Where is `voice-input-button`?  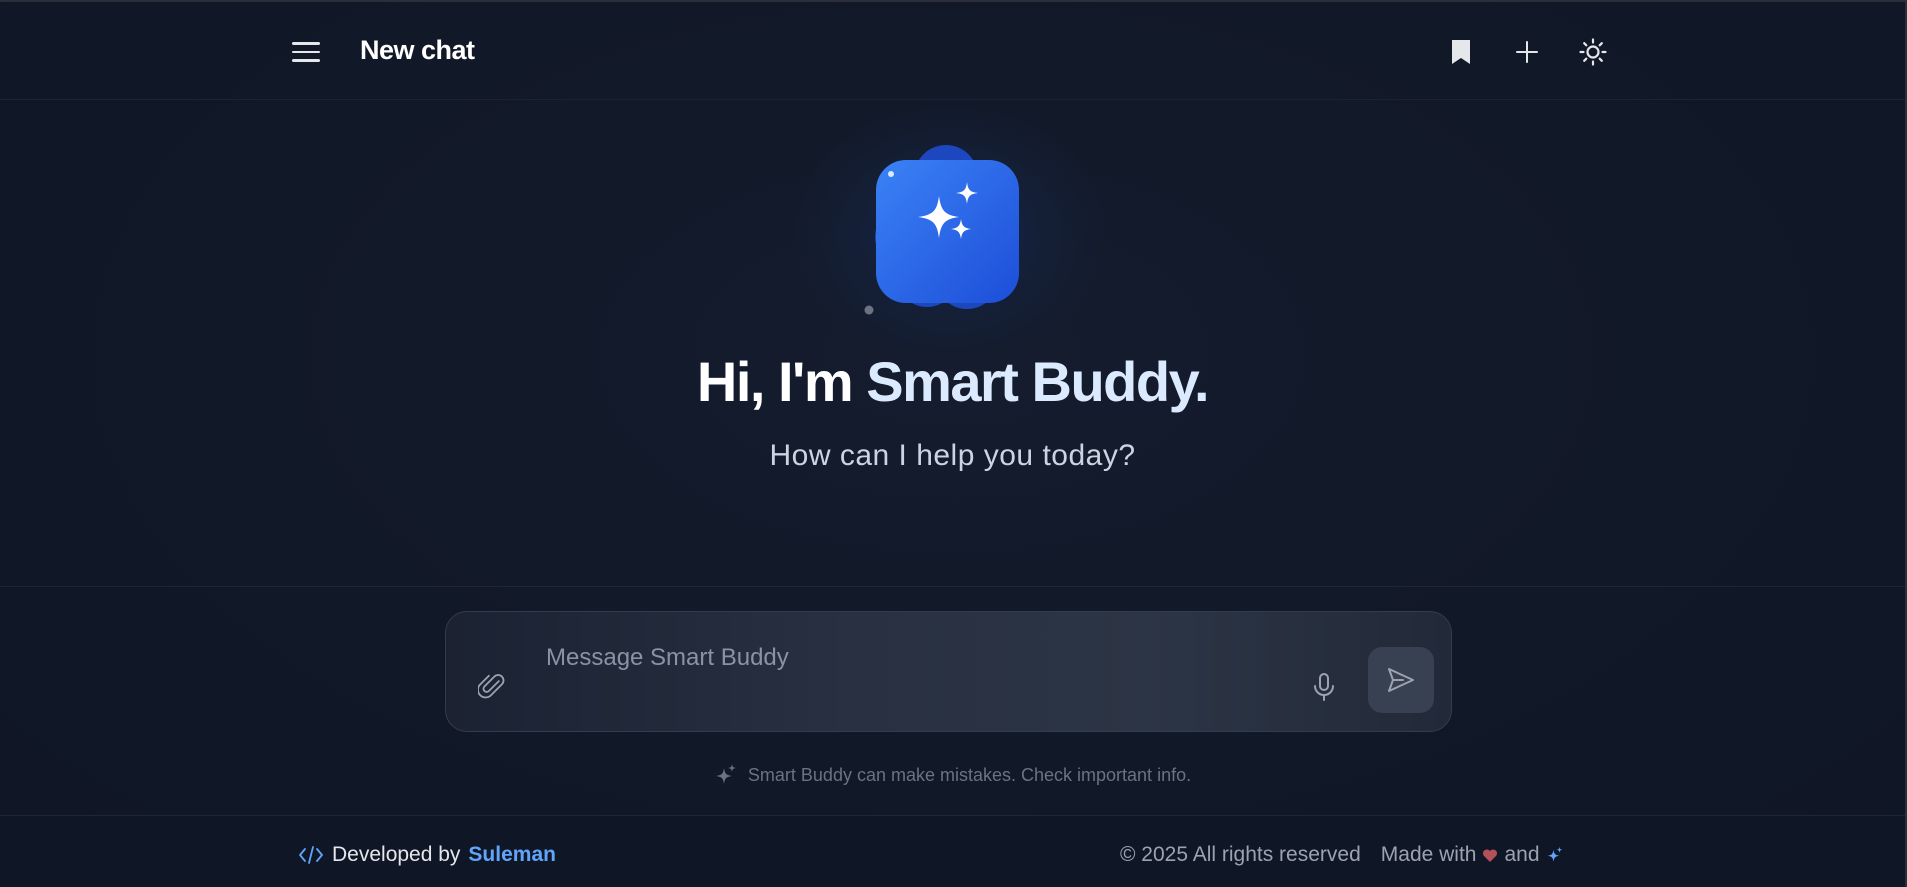
voice-input-button is located at coordinates (1324, 687).